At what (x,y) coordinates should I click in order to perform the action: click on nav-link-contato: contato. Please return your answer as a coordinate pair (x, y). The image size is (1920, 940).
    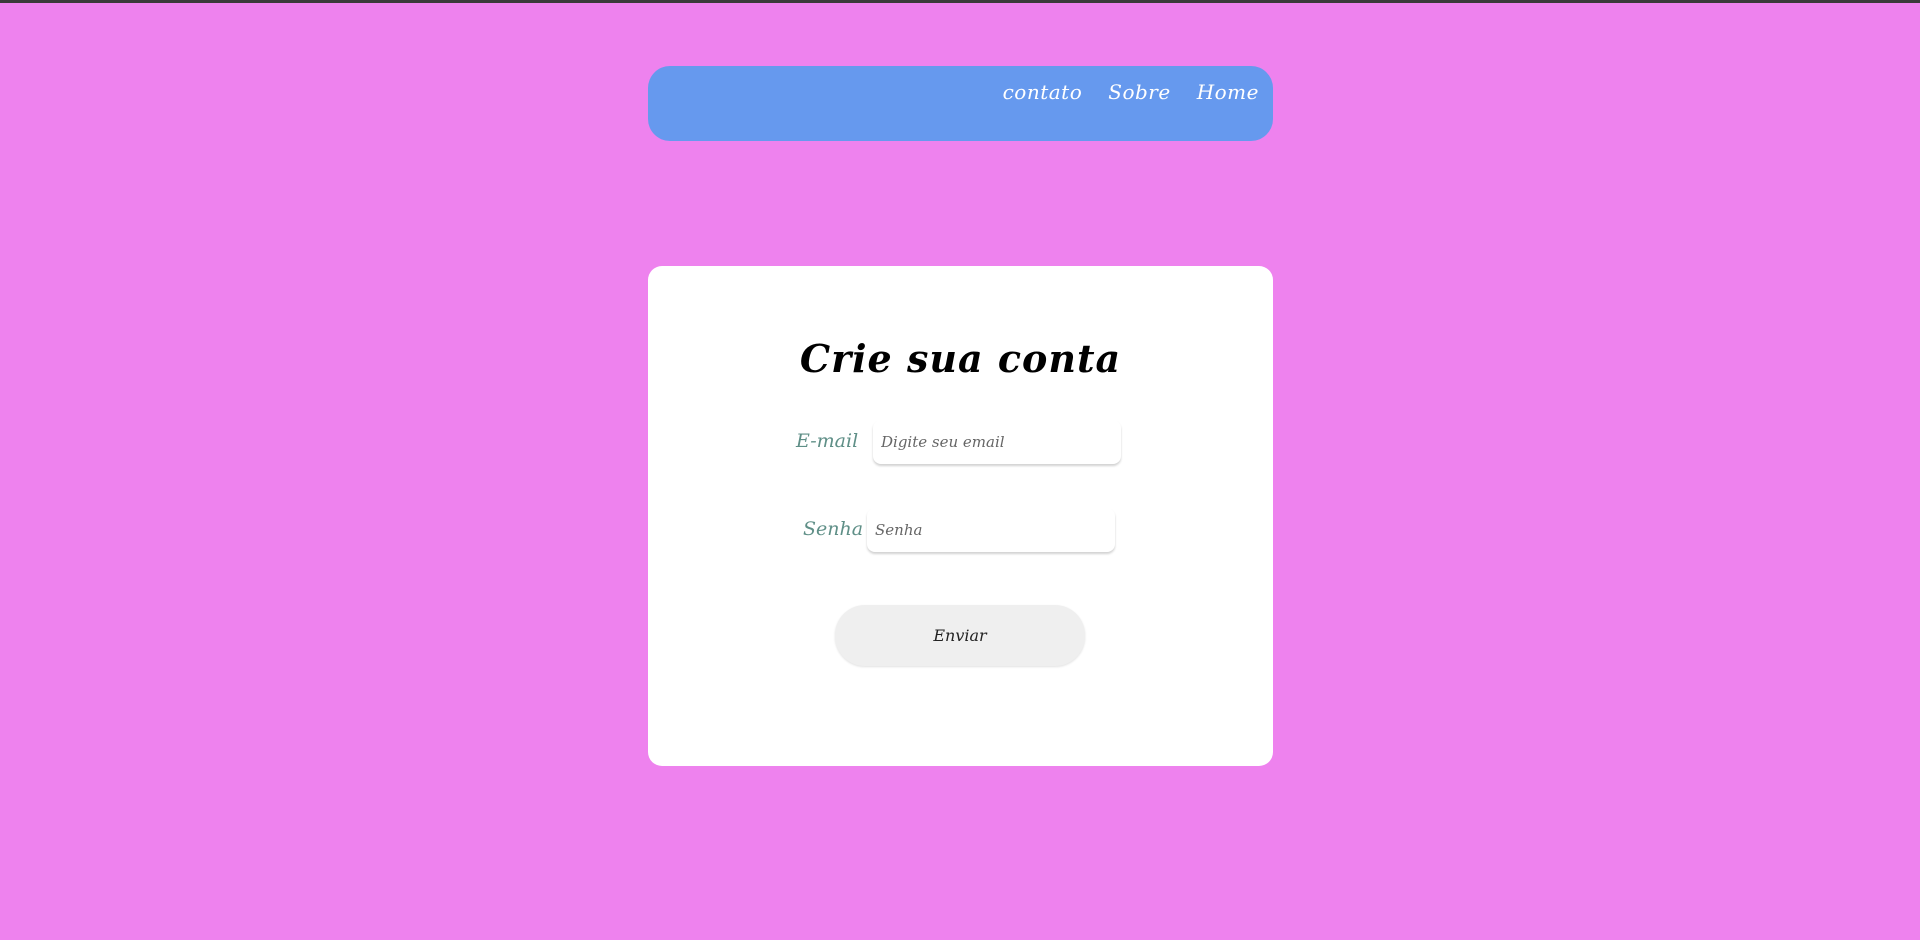
    Looking at the image, I should click on (1043, 92).